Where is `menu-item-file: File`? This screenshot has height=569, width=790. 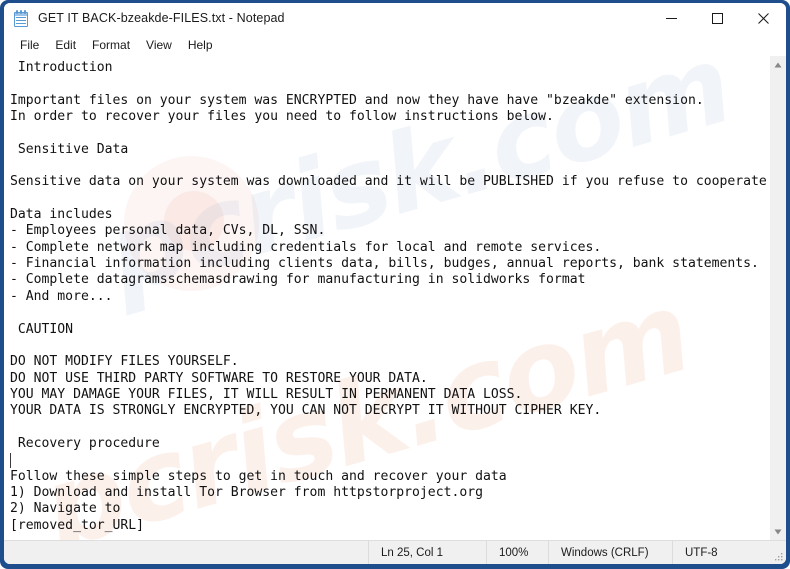 menu-item-file: File is located at coordinates (29, 45).